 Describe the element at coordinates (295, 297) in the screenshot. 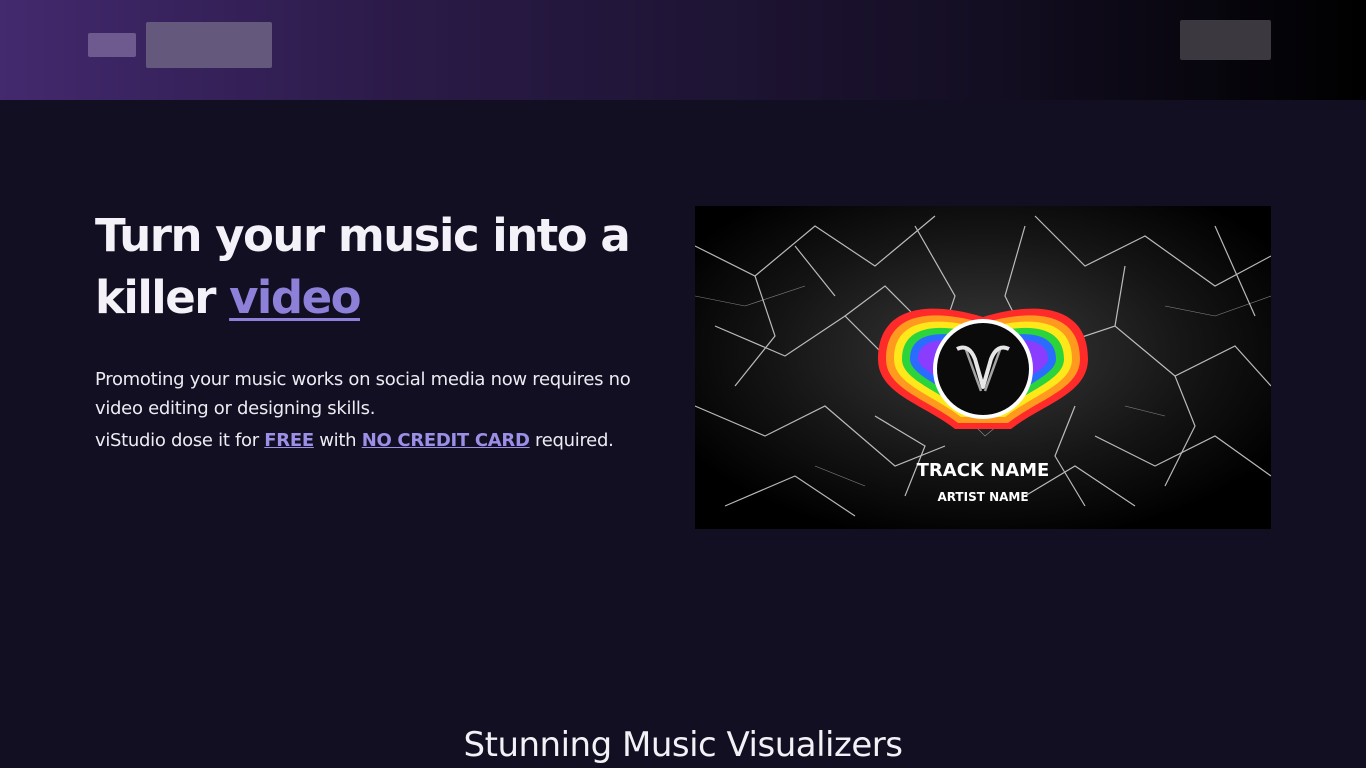

I see `hero-title-accent: video` at that location.